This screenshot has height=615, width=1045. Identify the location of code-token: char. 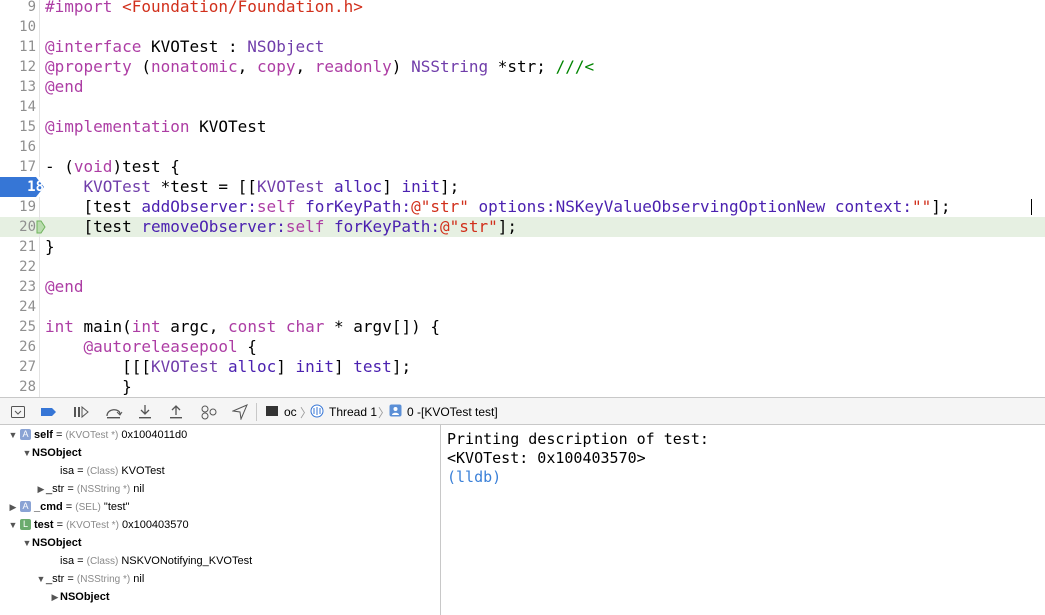
(305, 326).